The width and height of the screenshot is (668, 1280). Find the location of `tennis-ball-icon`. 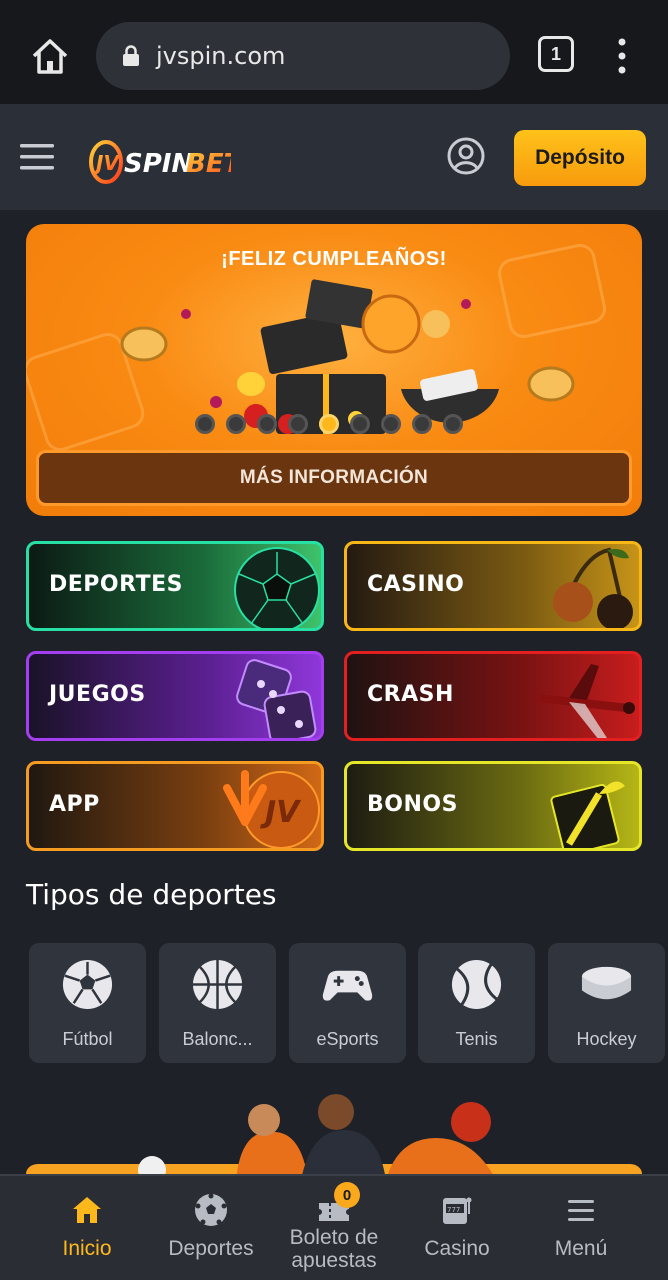

tennis-ball-icon is located at coordinates (476, 984).